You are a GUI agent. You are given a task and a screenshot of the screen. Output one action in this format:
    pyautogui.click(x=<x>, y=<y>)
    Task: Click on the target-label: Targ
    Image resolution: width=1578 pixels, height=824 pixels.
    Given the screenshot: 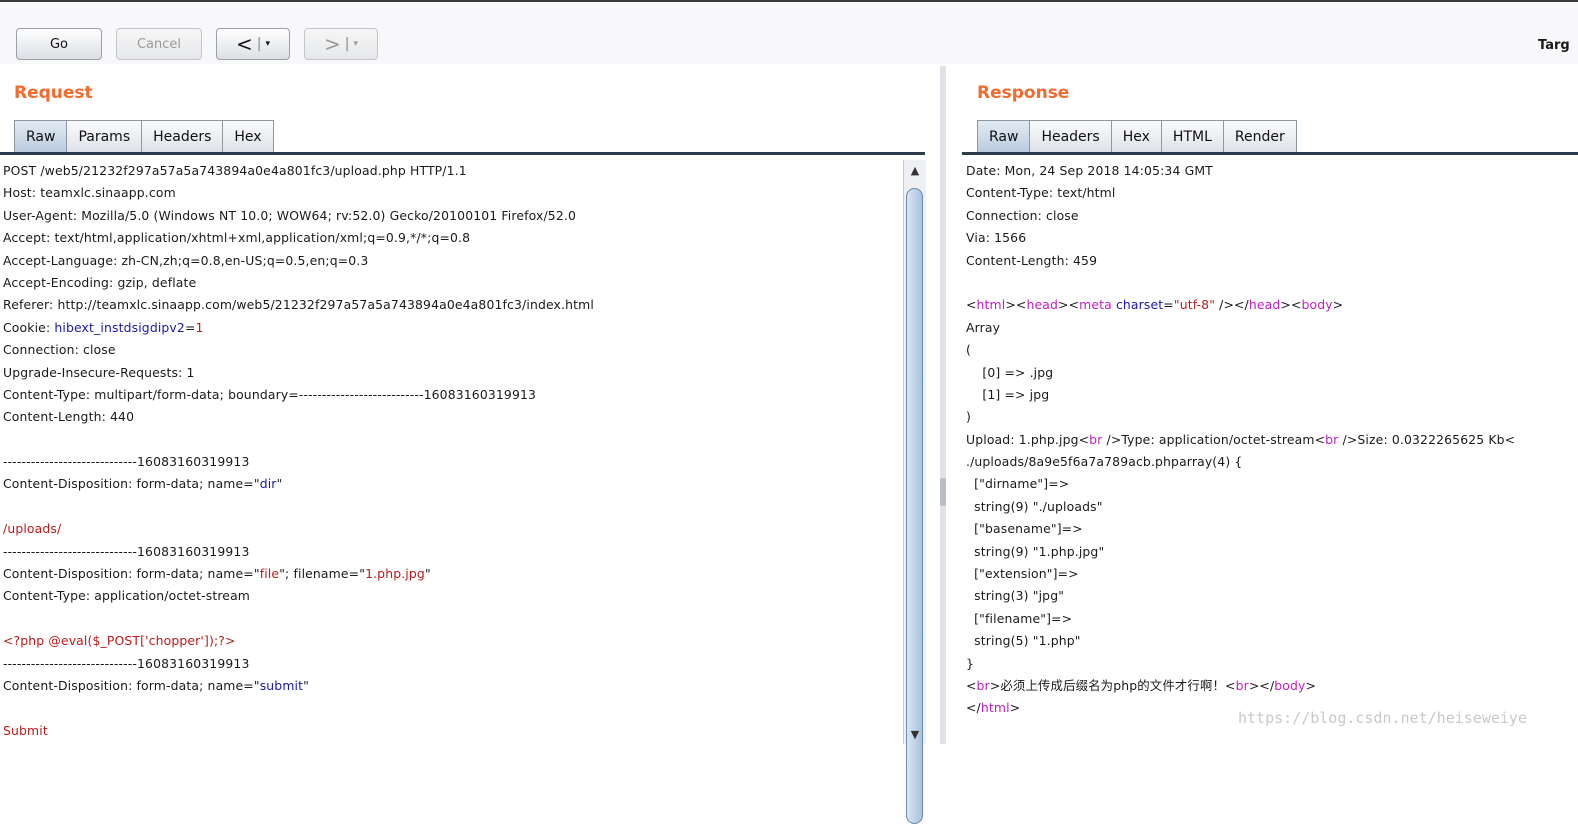 What is the action you would take?
    pyautogui.click(x=1554, y=45)
    